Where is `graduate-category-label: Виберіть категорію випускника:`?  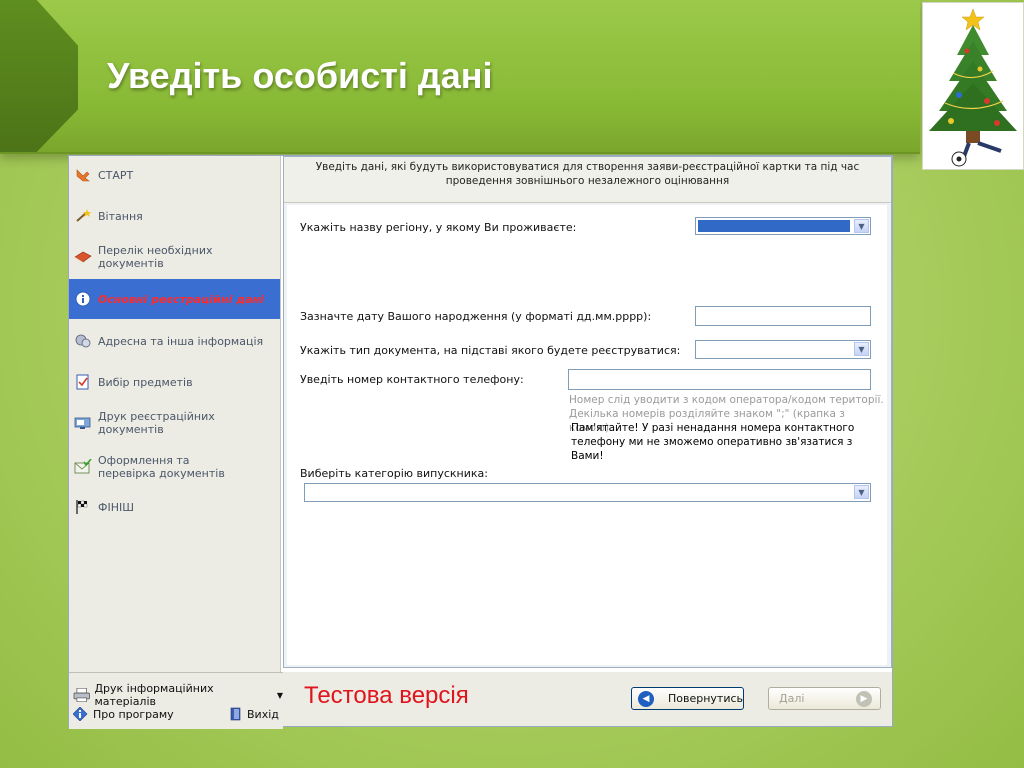 graduate-category-label: Виберіть категорію випускника: is located at coordinates (394, 473).